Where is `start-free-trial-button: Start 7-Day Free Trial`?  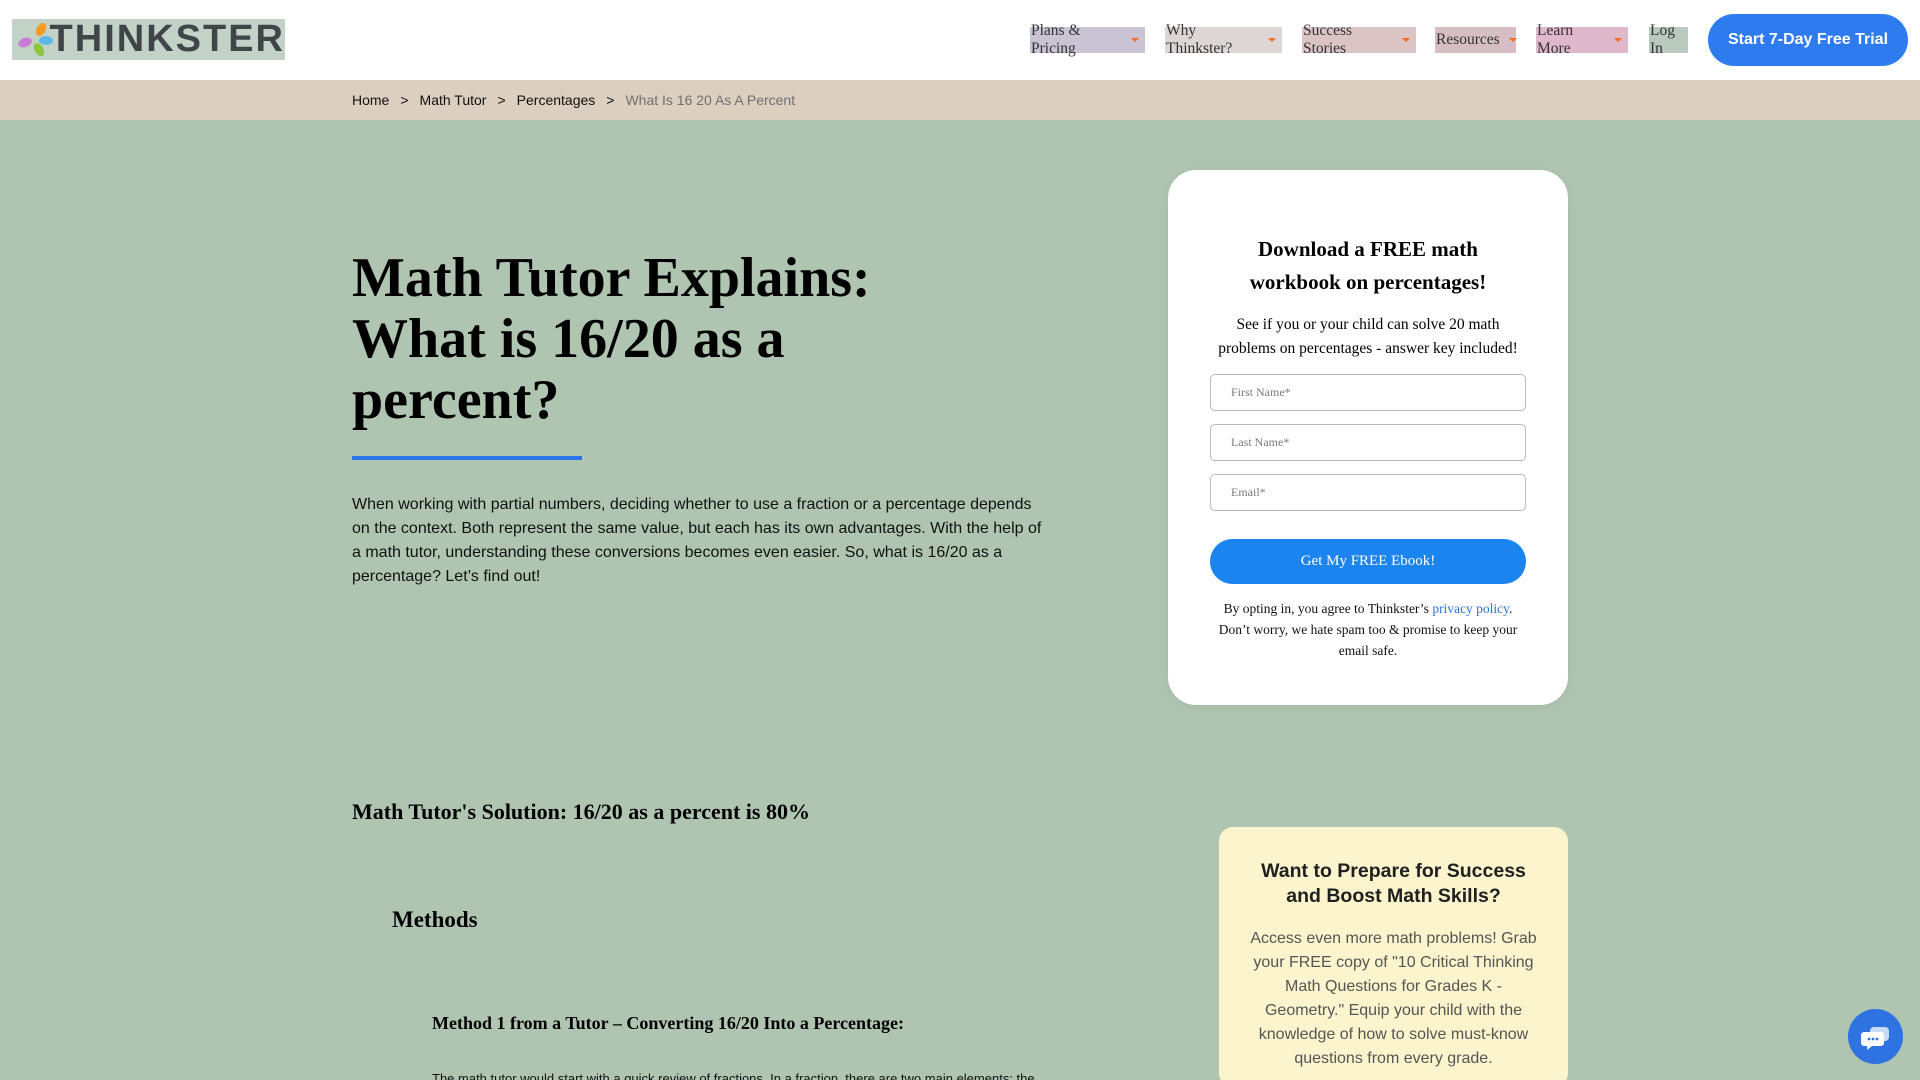 start-free-trial-button: Start 7-Day Free Trial is located at coordinates (1808, 40).